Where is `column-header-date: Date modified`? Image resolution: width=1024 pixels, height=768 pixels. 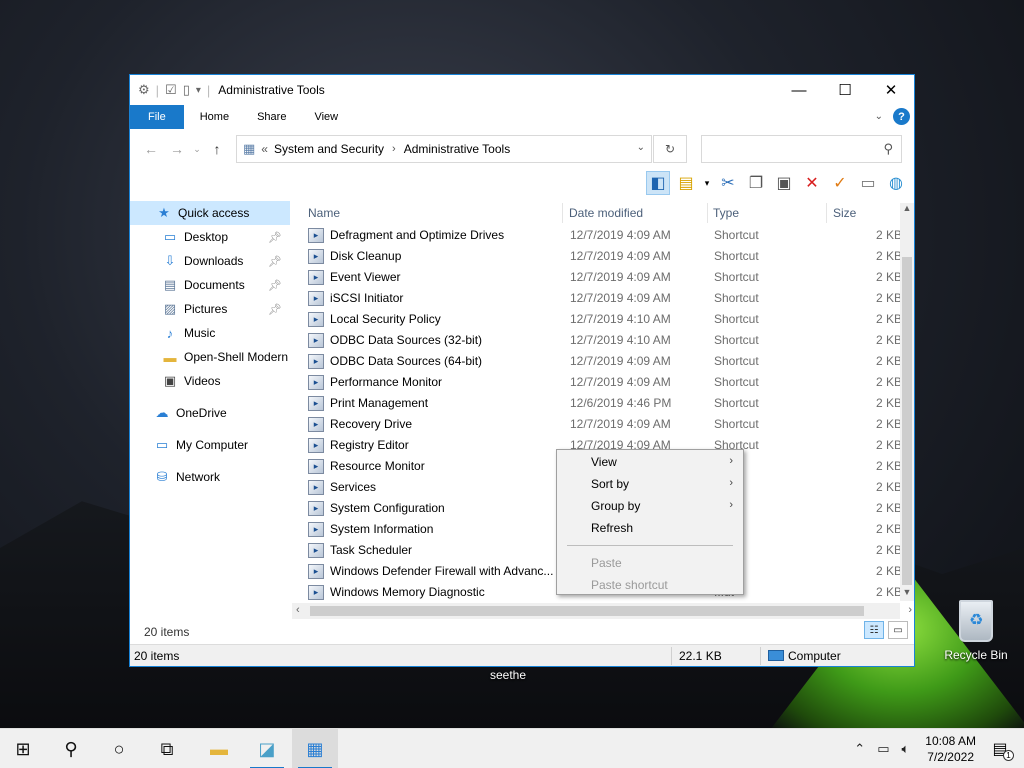
column-header-date: Date modified is located at coordinates (606, 213).